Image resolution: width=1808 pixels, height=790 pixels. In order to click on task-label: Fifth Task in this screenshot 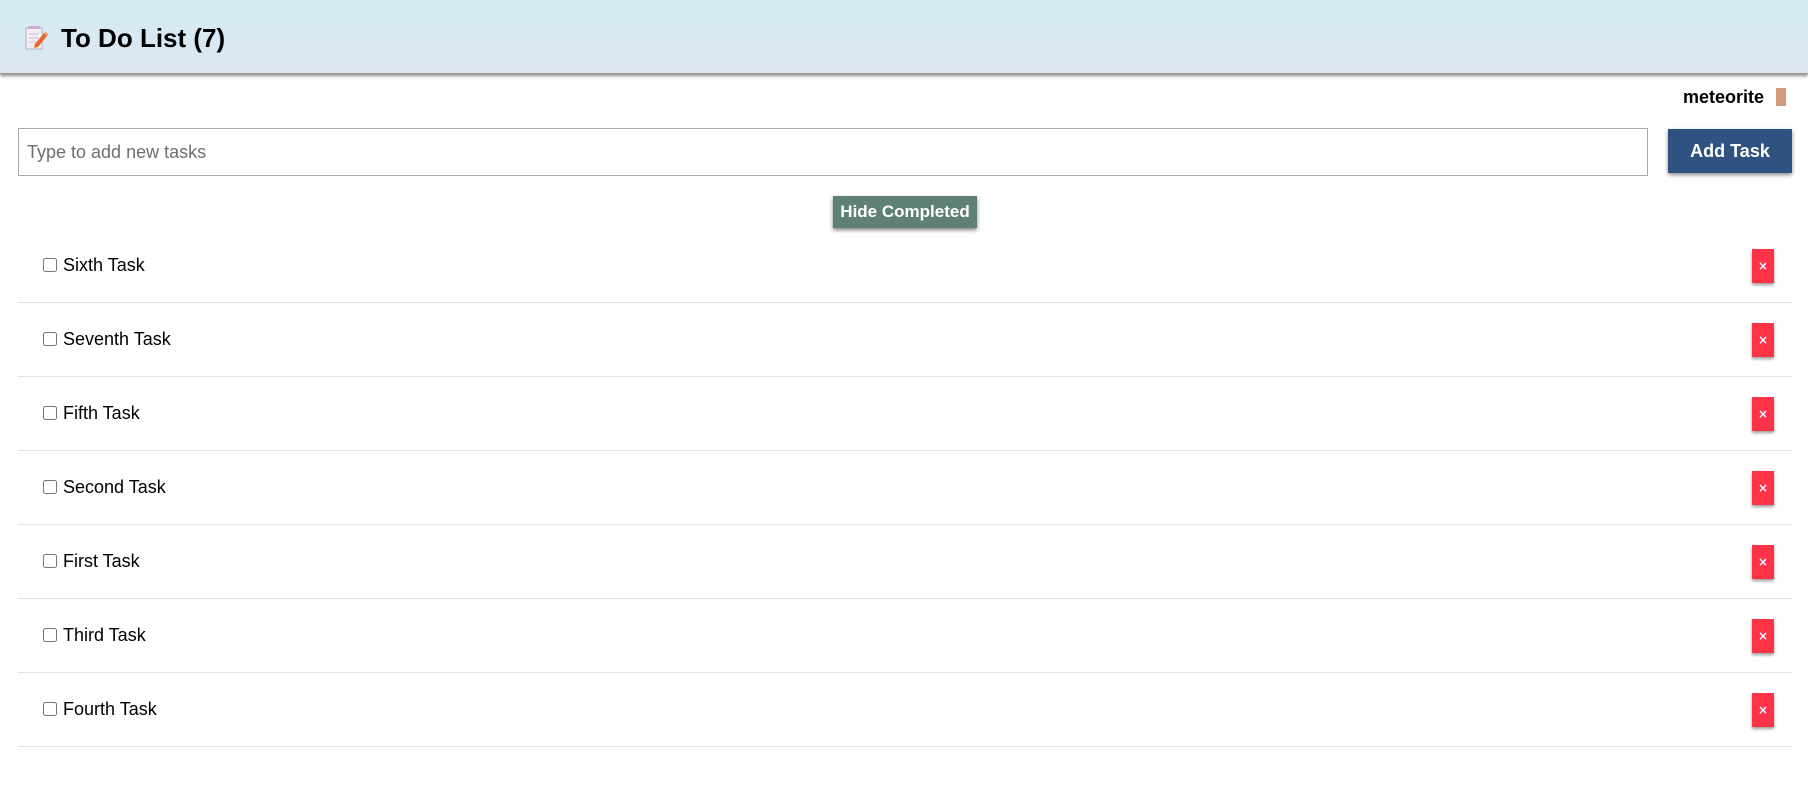, I will do `click(101, 413)`.